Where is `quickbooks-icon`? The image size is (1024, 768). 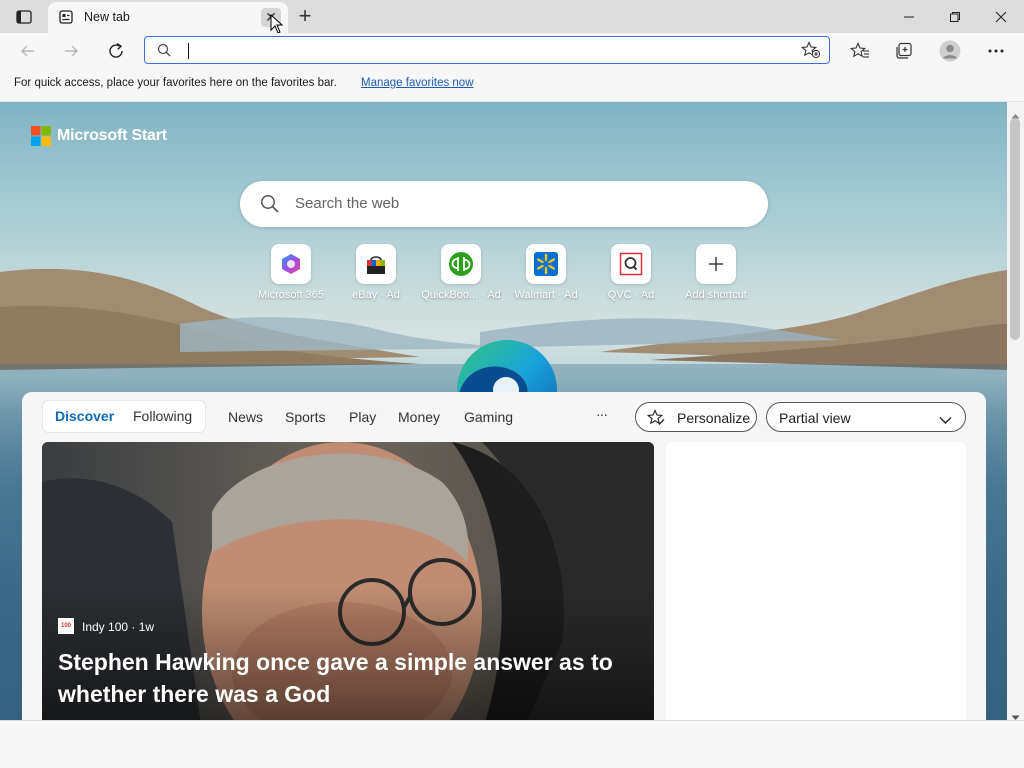
quickbooks-icon is located at coordinates (461, 264).